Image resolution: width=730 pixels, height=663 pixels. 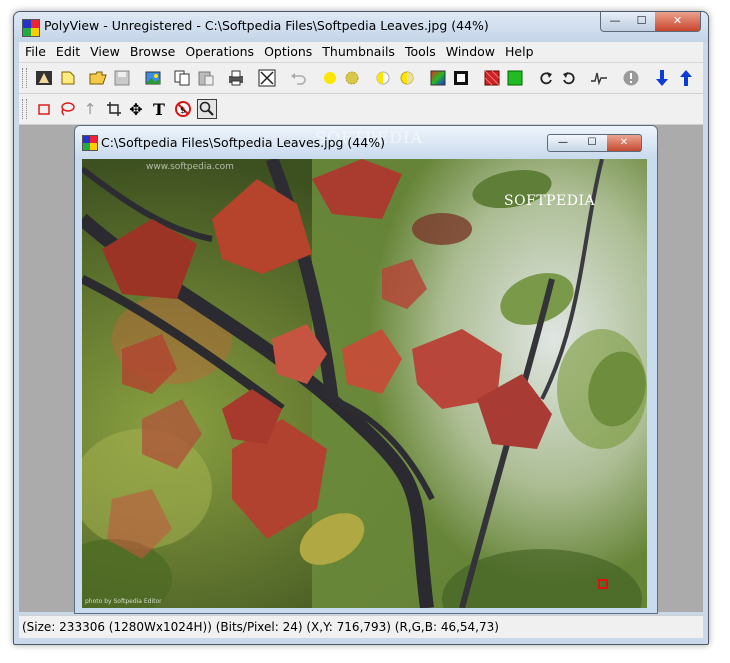 I want to click on menu-help: Help, so click(x=519, y=52).